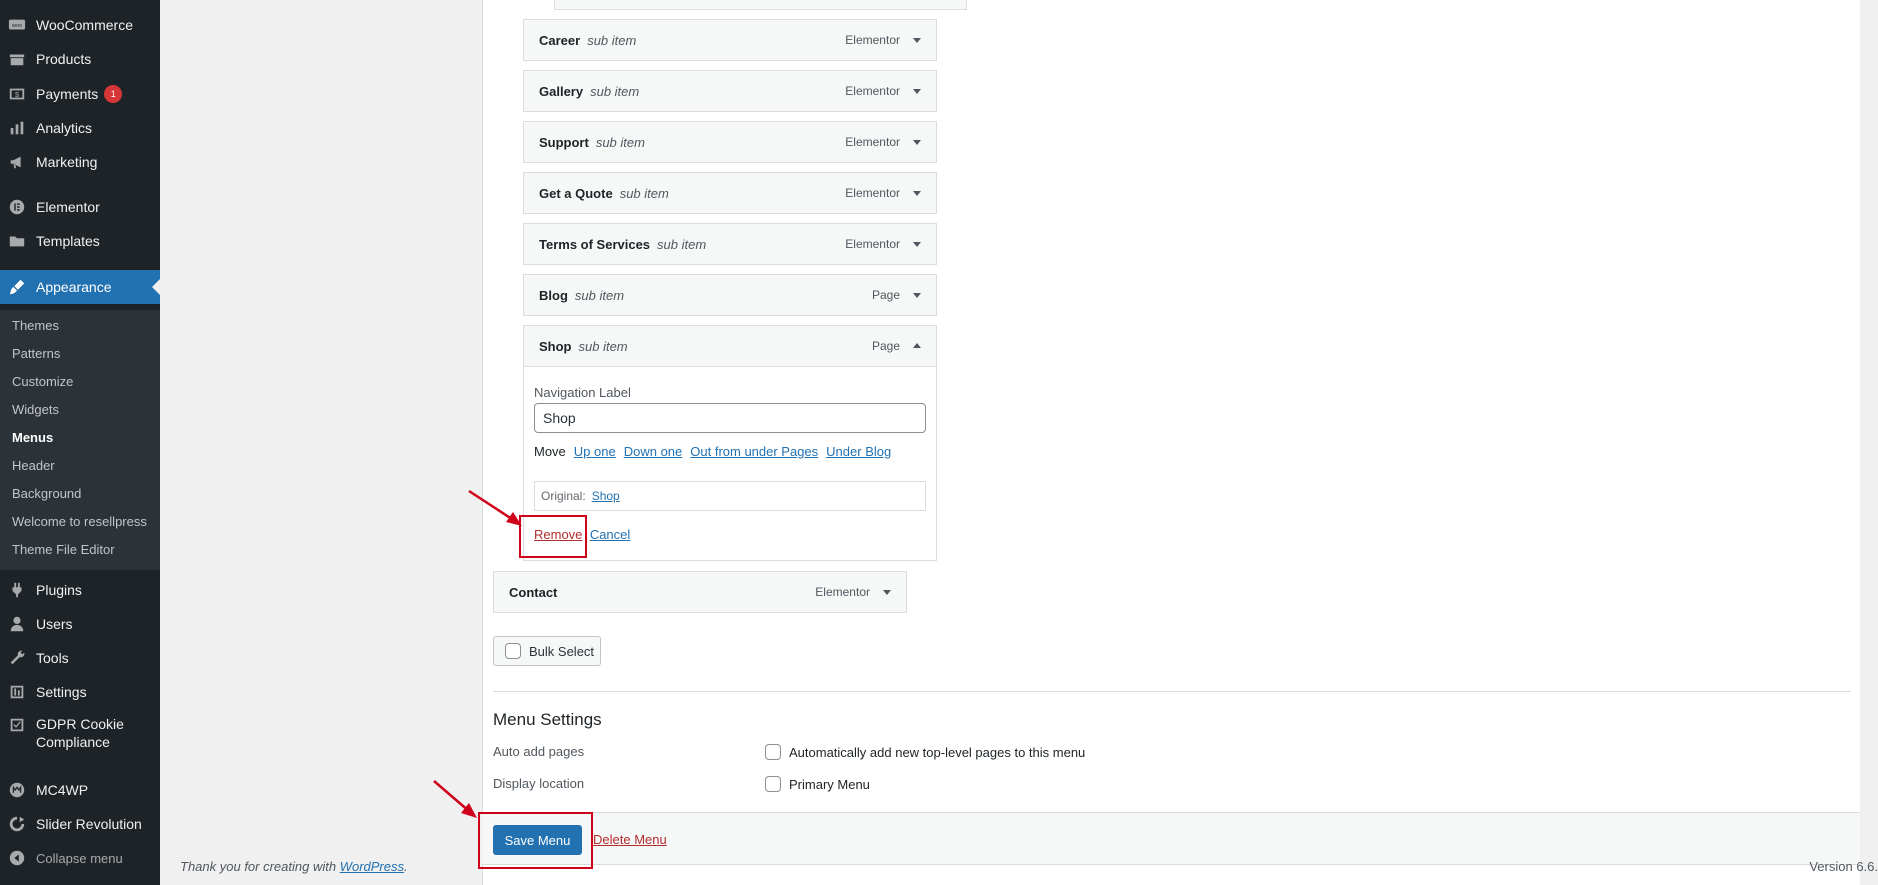  Describe the element at coordinates (730, 244) in the screenshot. I see `menu-item-terms-of-services: Terms of Services sub item Elementor` at that location.